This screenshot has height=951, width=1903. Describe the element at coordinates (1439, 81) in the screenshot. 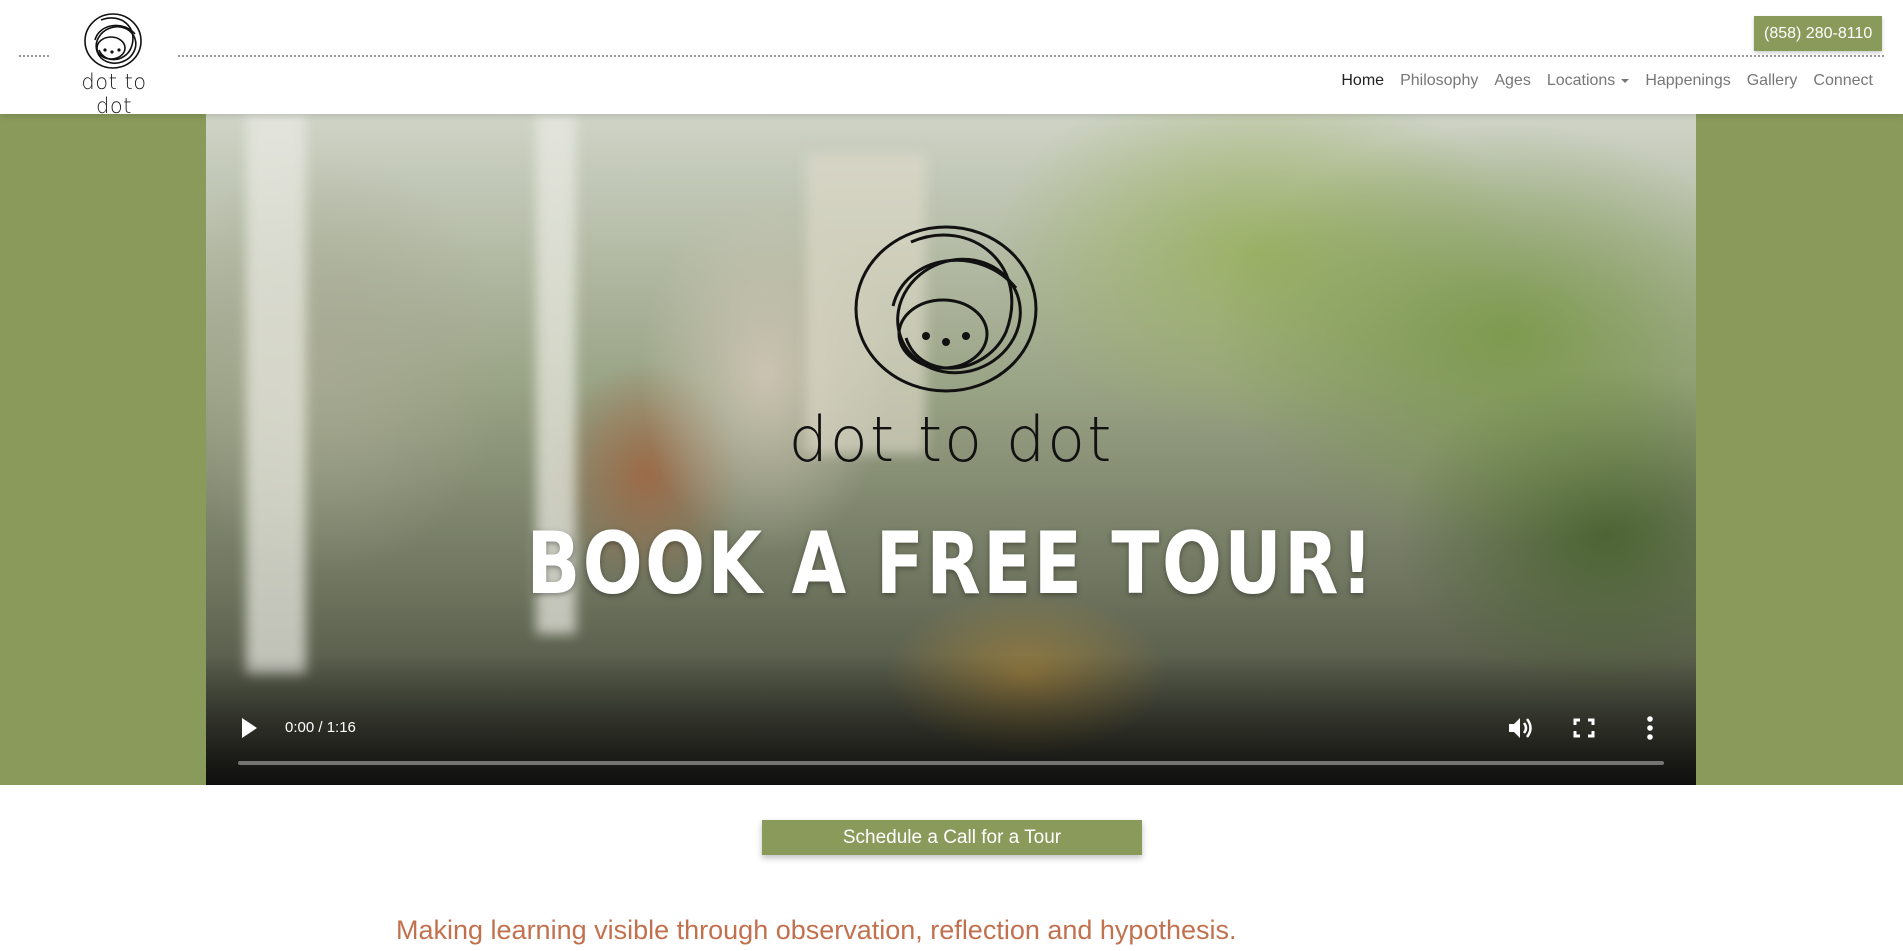

I see `nav-item-philosophy: Philosophy` at that location.